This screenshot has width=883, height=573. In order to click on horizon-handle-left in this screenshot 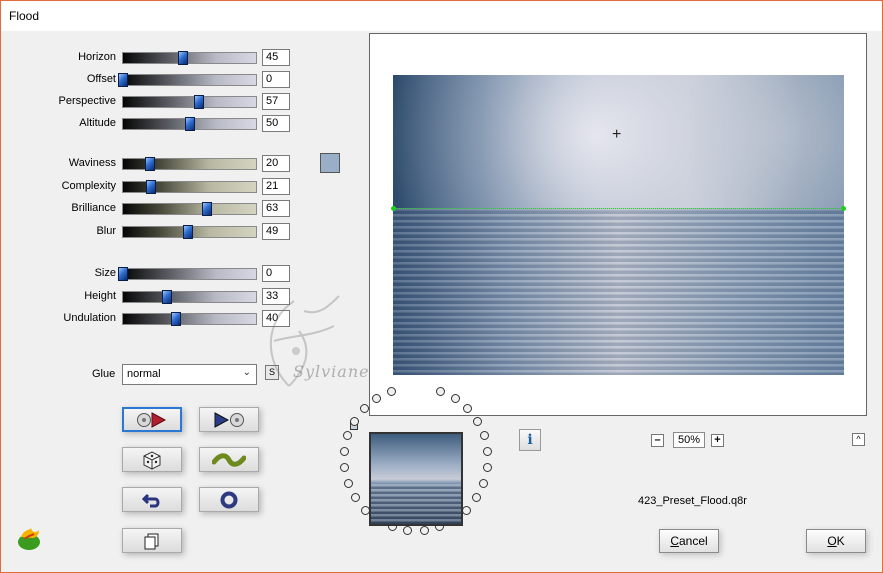, I will do `click(393, 208)`.